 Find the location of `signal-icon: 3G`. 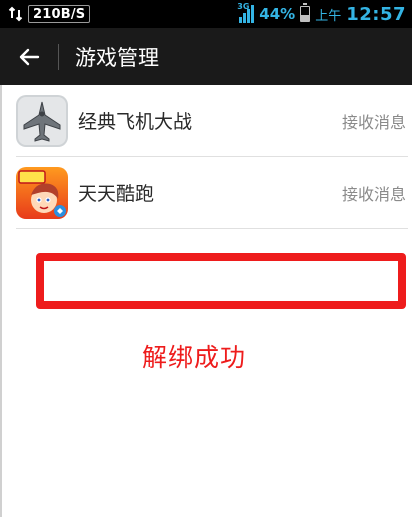

signal-icon: 3G is located at coordinates (246, 12).